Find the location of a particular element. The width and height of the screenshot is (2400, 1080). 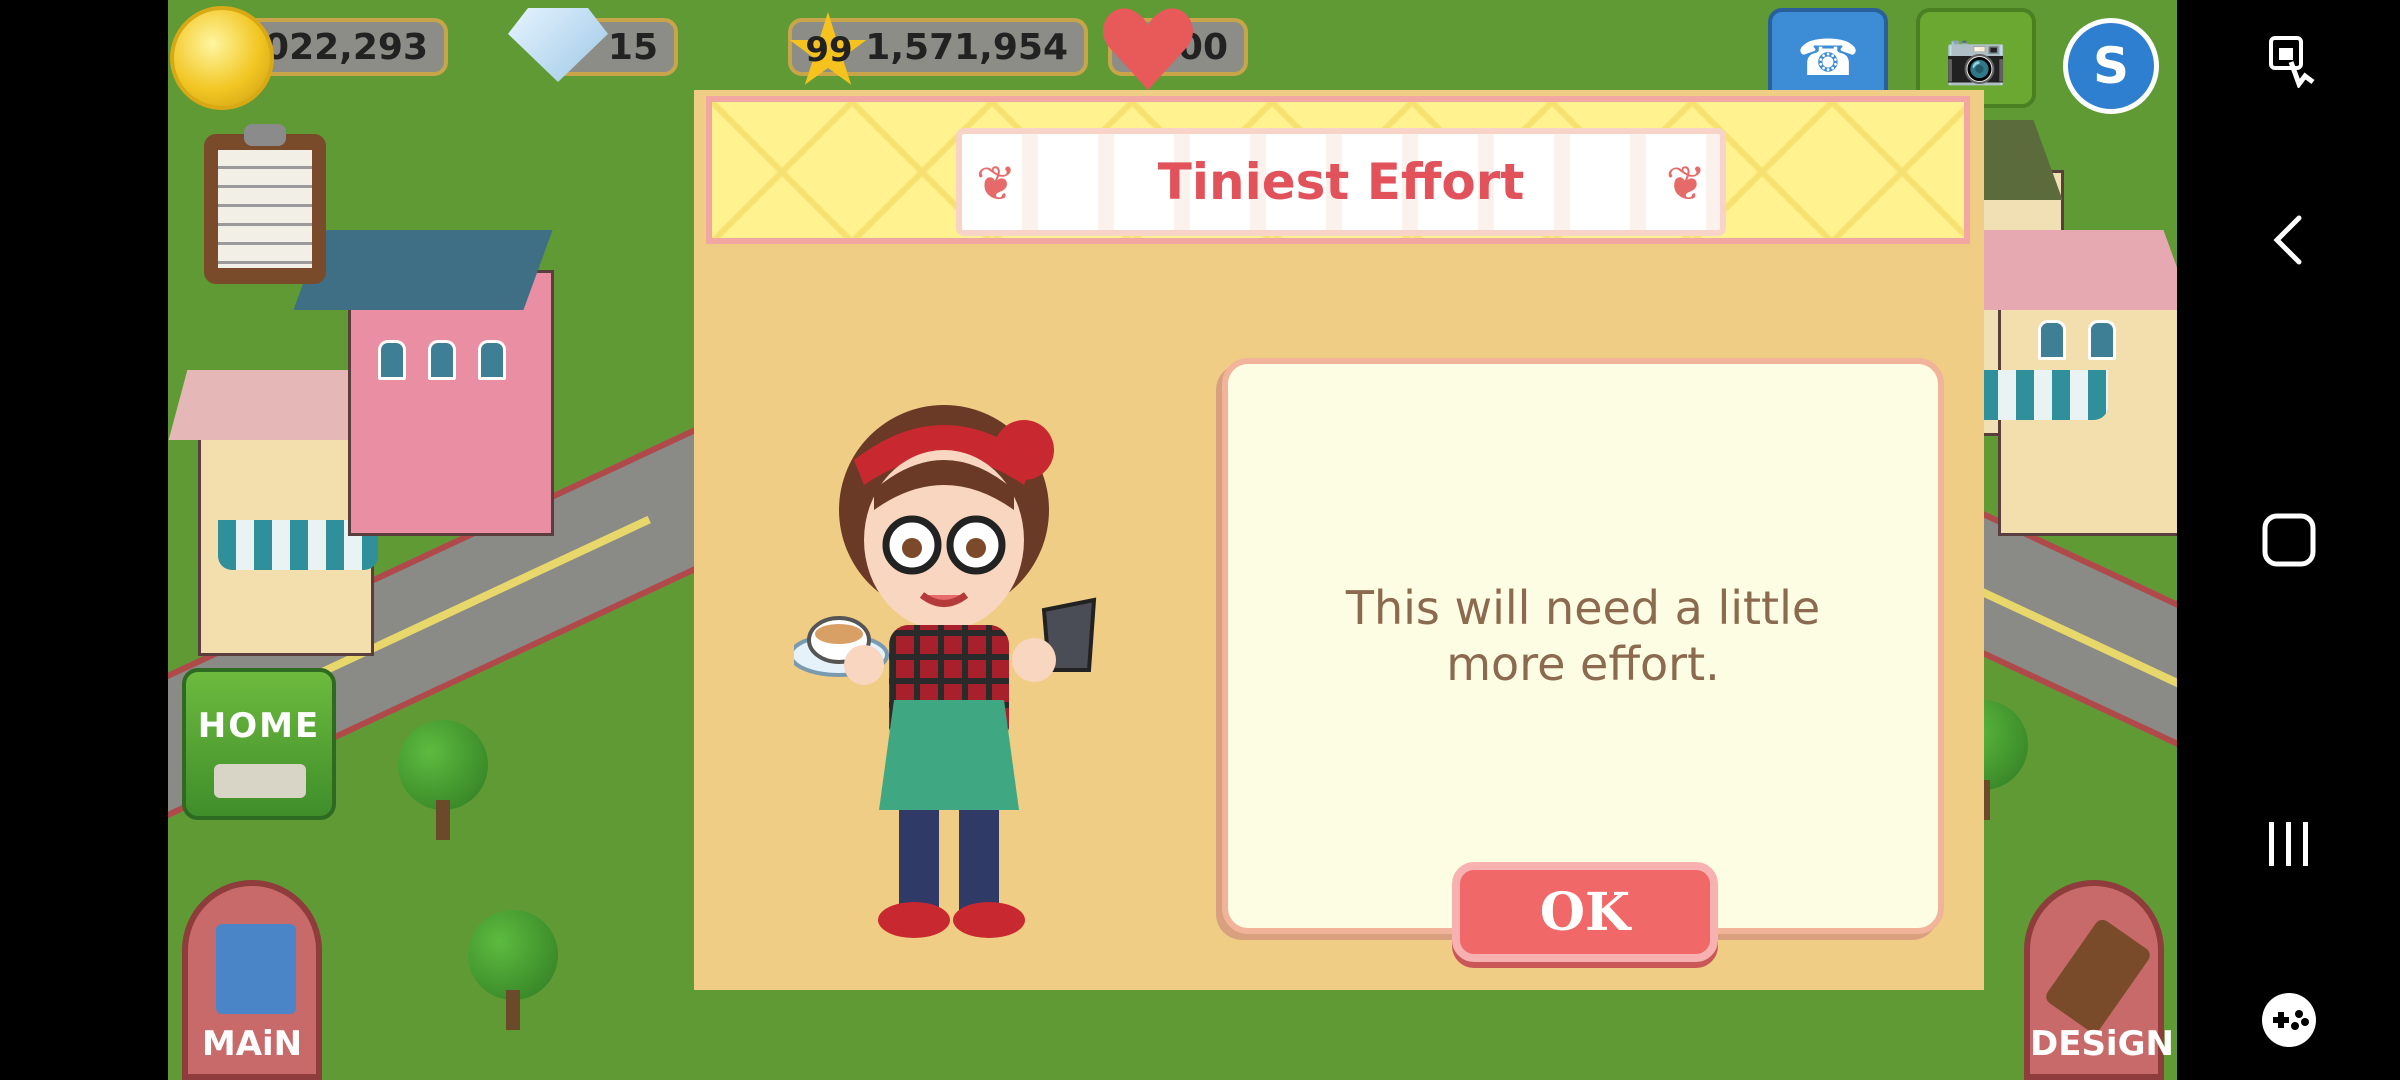

flourish-left-icon: ❦ is located at coordinates (996, 184).